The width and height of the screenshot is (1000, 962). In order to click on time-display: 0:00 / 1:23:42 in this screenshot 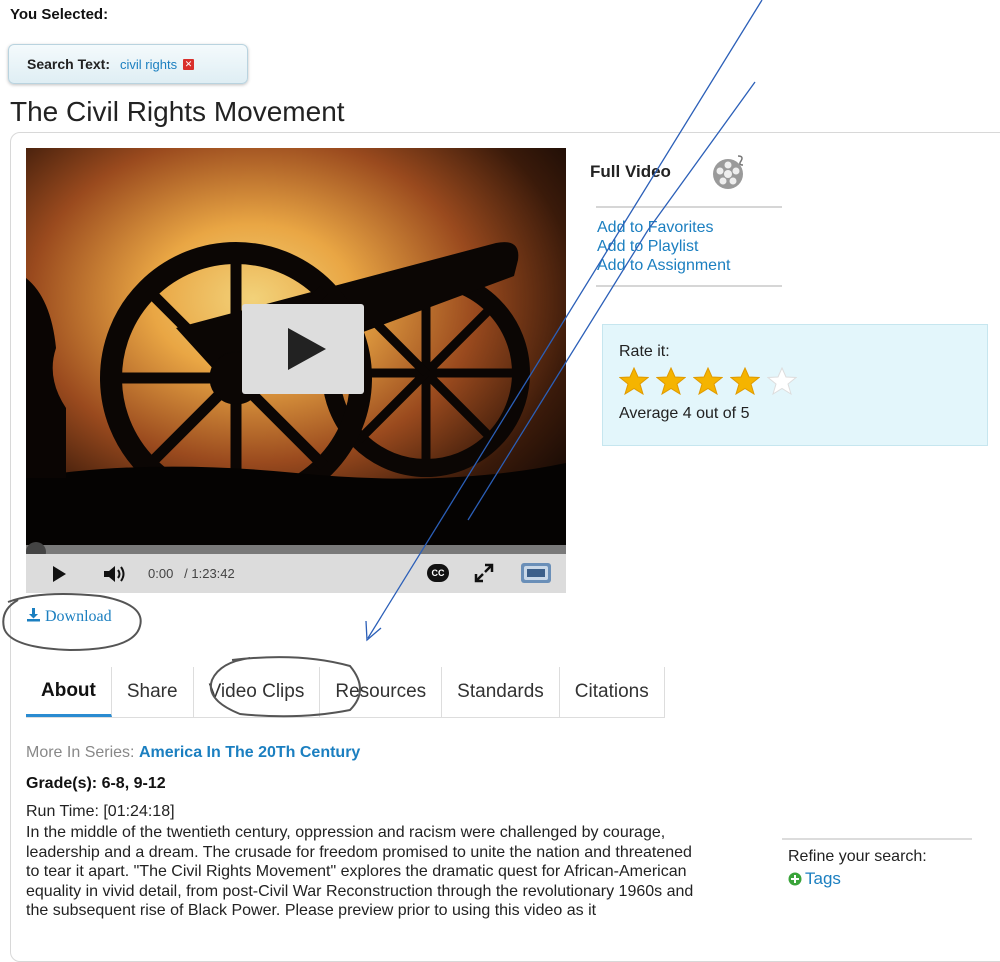, I will do `click(191, 573)`.